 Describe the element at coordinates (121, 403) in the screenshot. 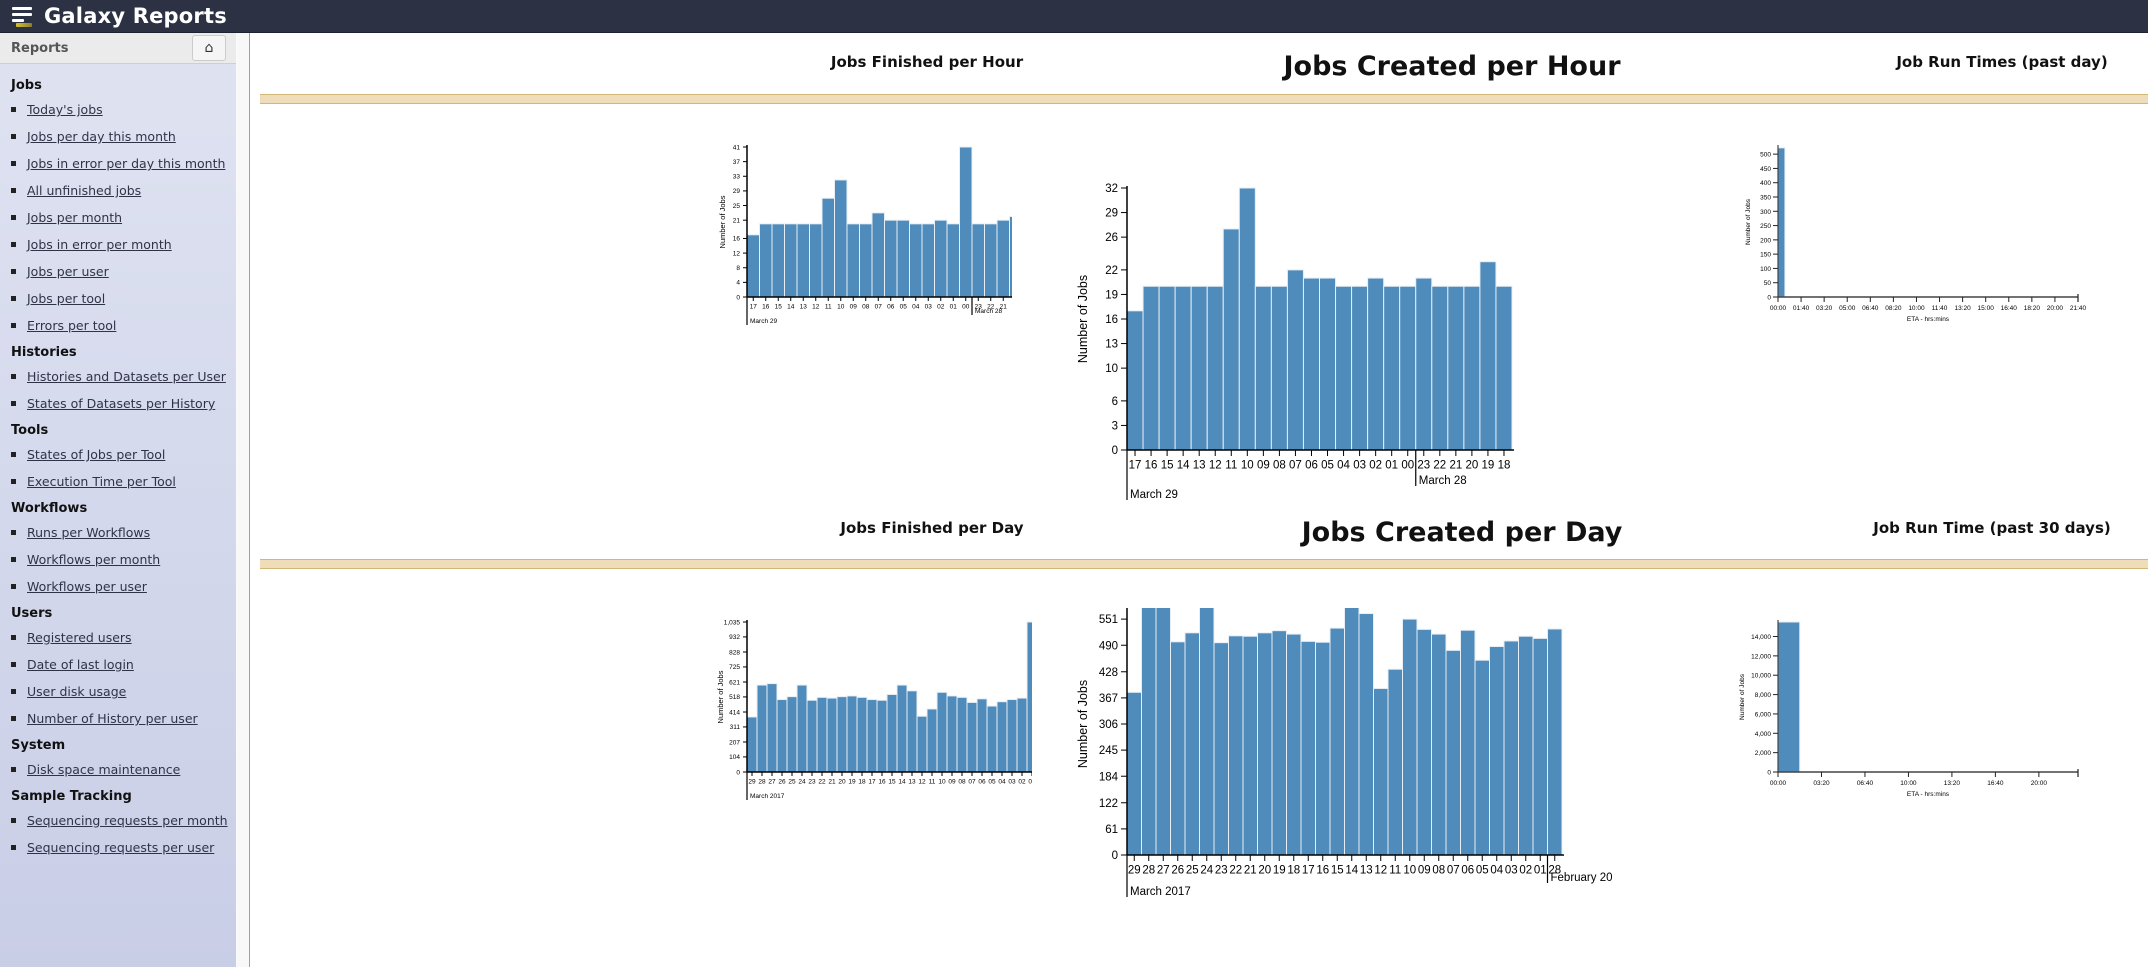

I see `sidebar-link: States of Datasets per History` at that location.